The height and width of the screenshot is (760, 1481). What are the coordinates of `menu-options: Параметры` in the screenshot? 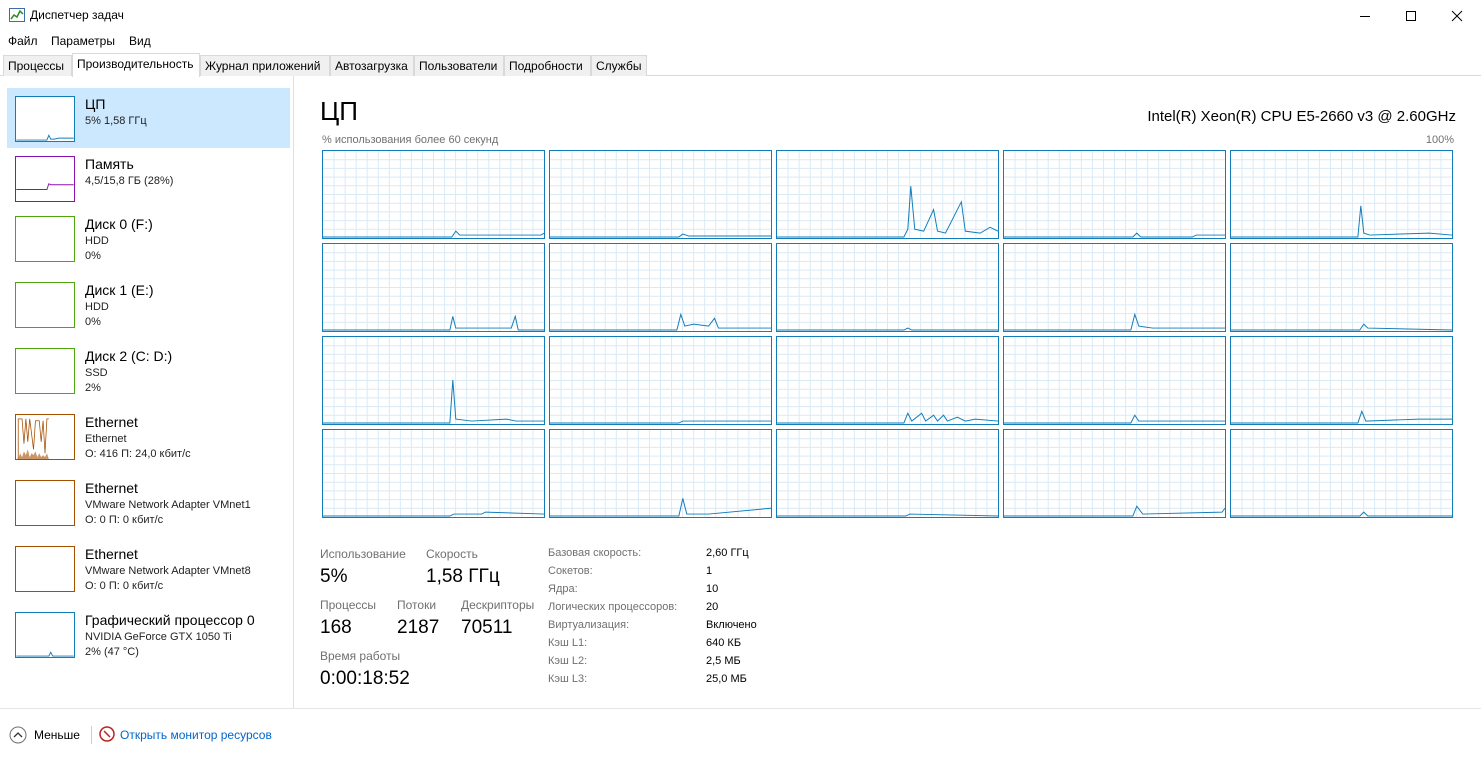 It's located at (83, 41).